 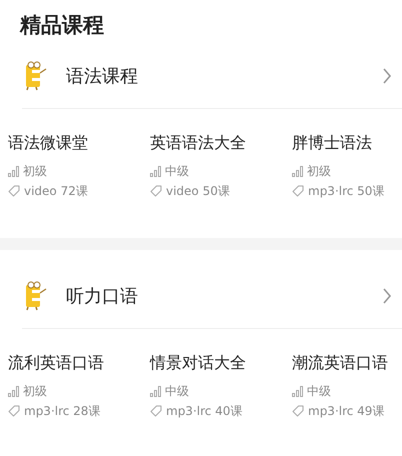 I want to click on course-title: 情景对话大全, so click(x=221, y=363).